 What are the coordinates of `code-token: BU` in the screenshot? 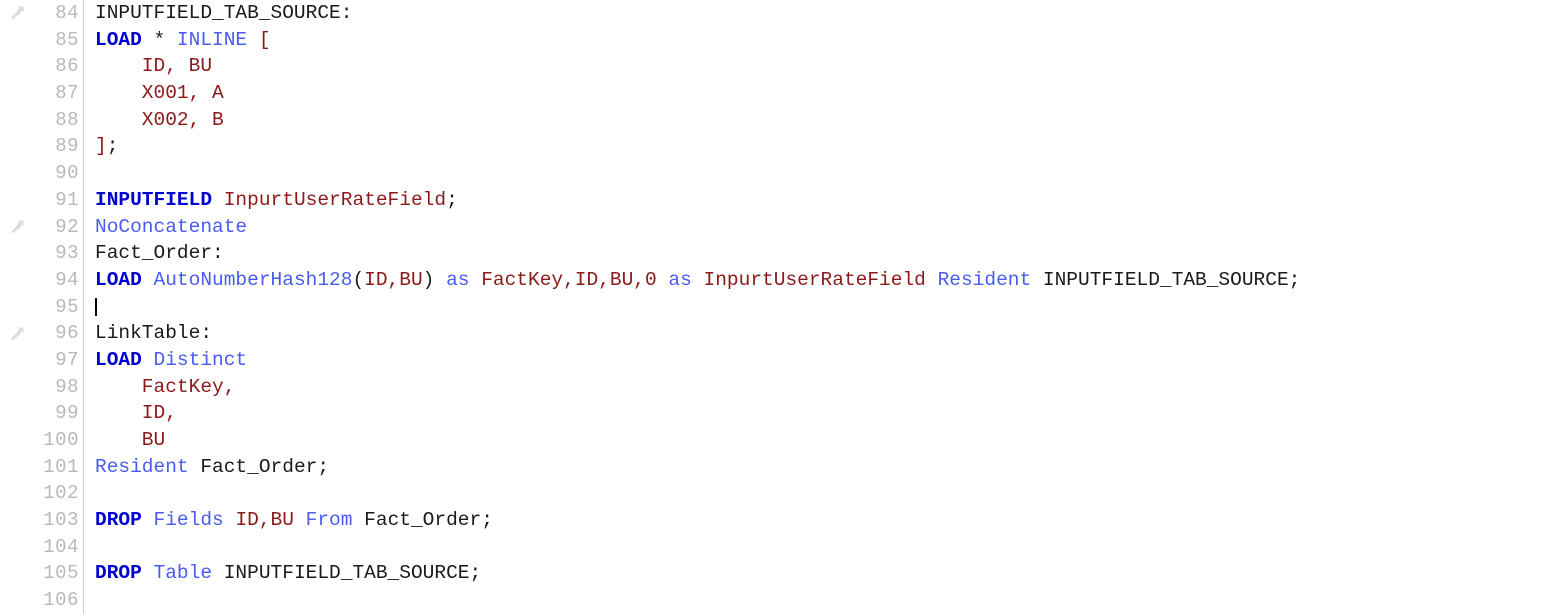 It's located at (130, 440).